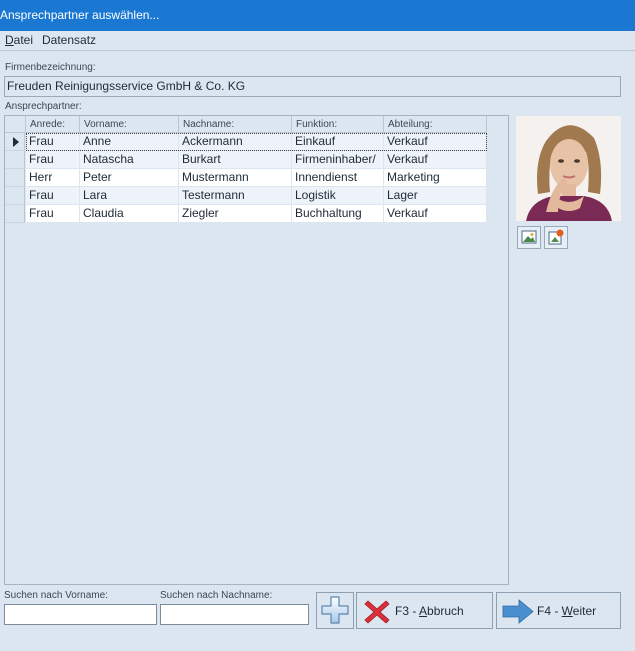 The height and width of the screenshot is (651, 635). I want to click on image-icon, so click(529, 237).